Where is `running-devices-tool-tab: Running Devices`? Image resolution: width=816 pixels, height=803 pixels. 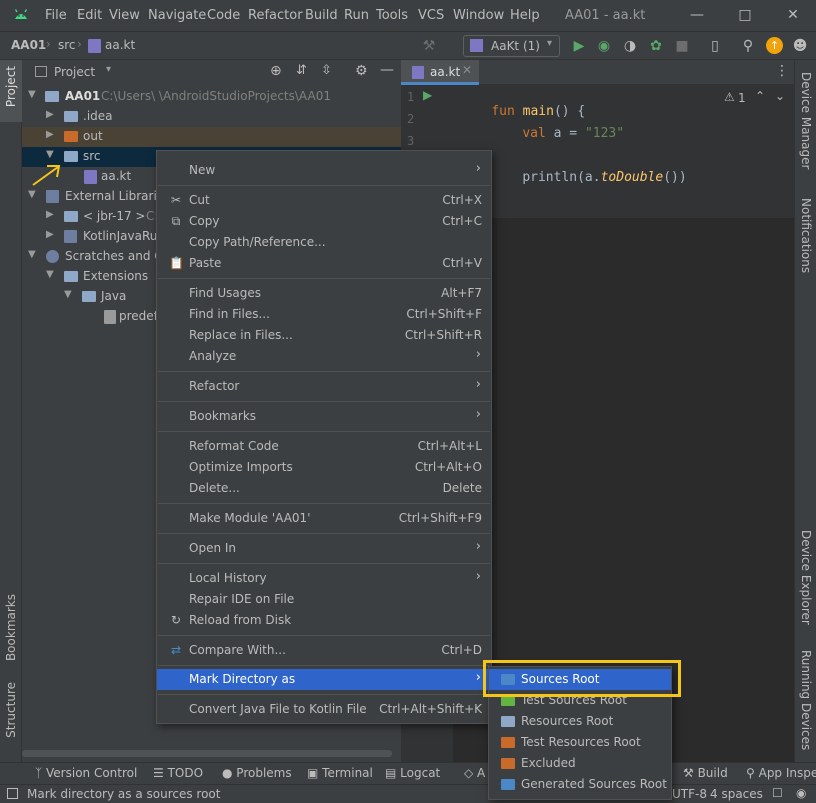
running-devices-tool-tab: Running Devices is located at coordinates (806, 700).